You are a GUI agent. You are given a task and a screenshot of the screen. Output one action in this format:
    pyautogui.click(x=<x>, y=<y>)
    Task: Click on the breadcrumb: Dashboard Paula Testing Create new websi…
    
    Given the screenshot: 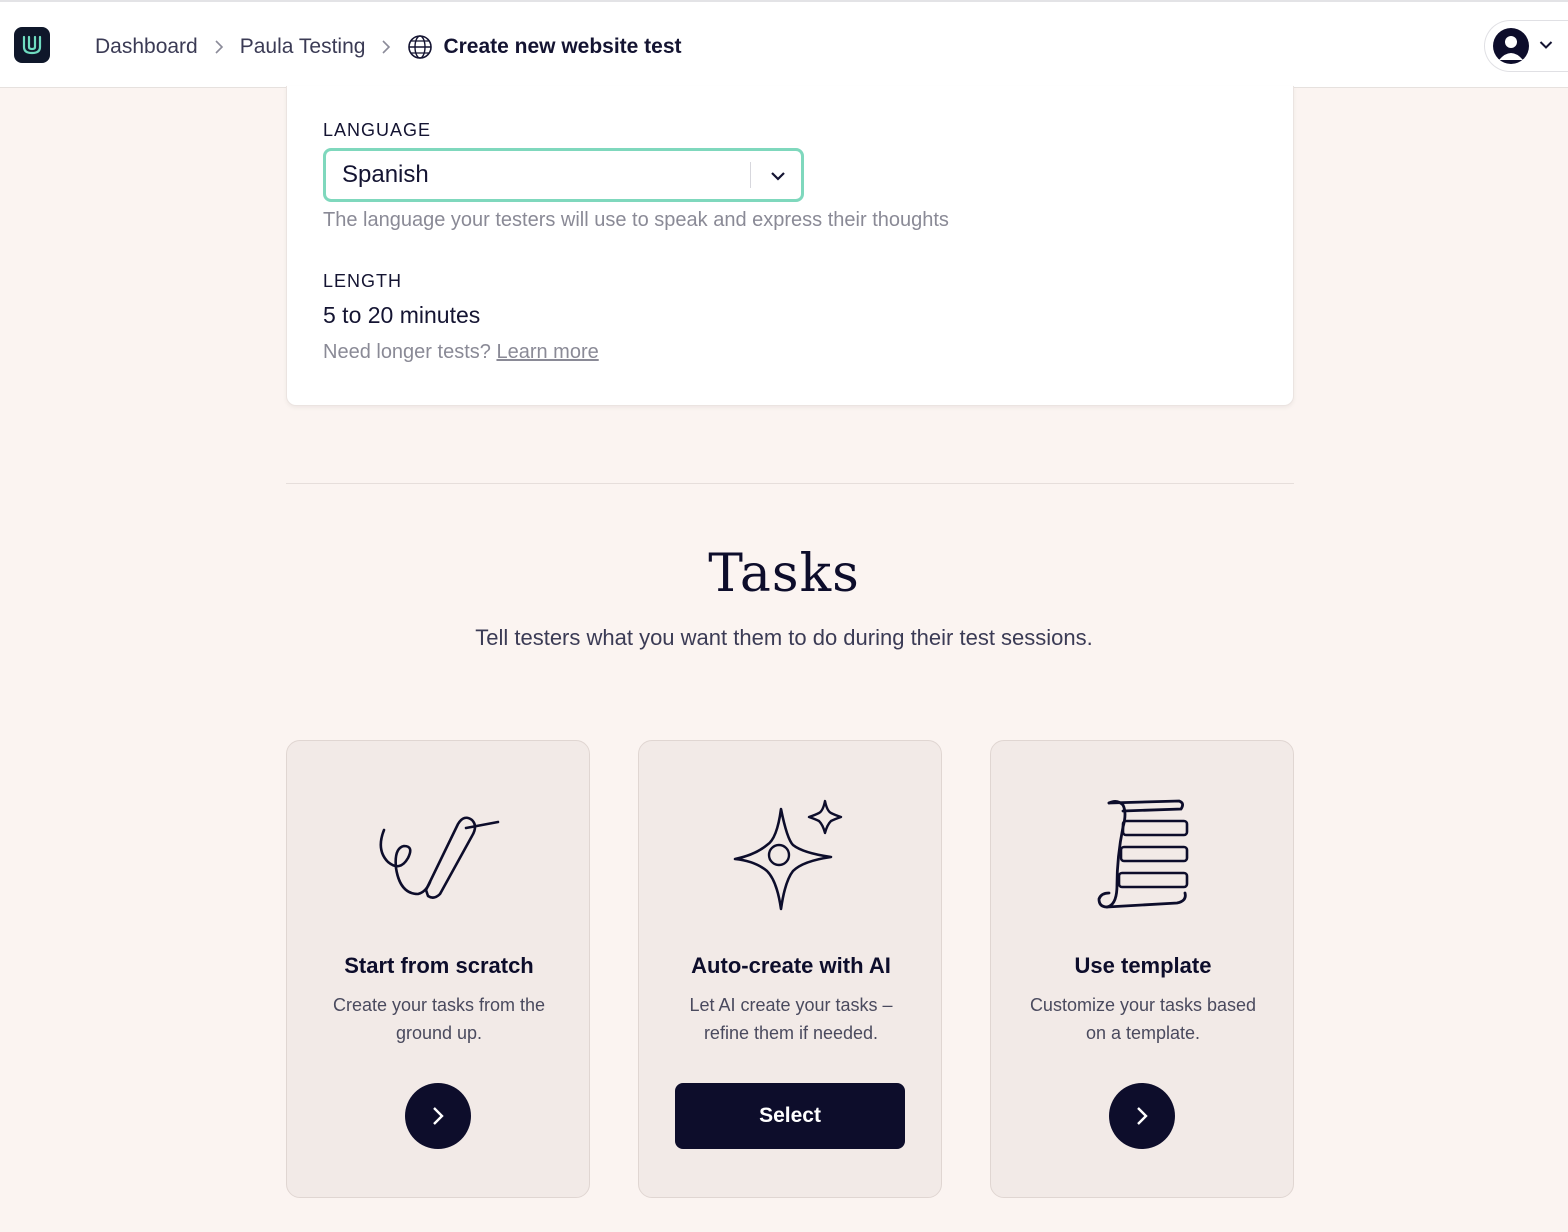 What is the action you would take?
    pyautogui.click(x=388, y=47)
    